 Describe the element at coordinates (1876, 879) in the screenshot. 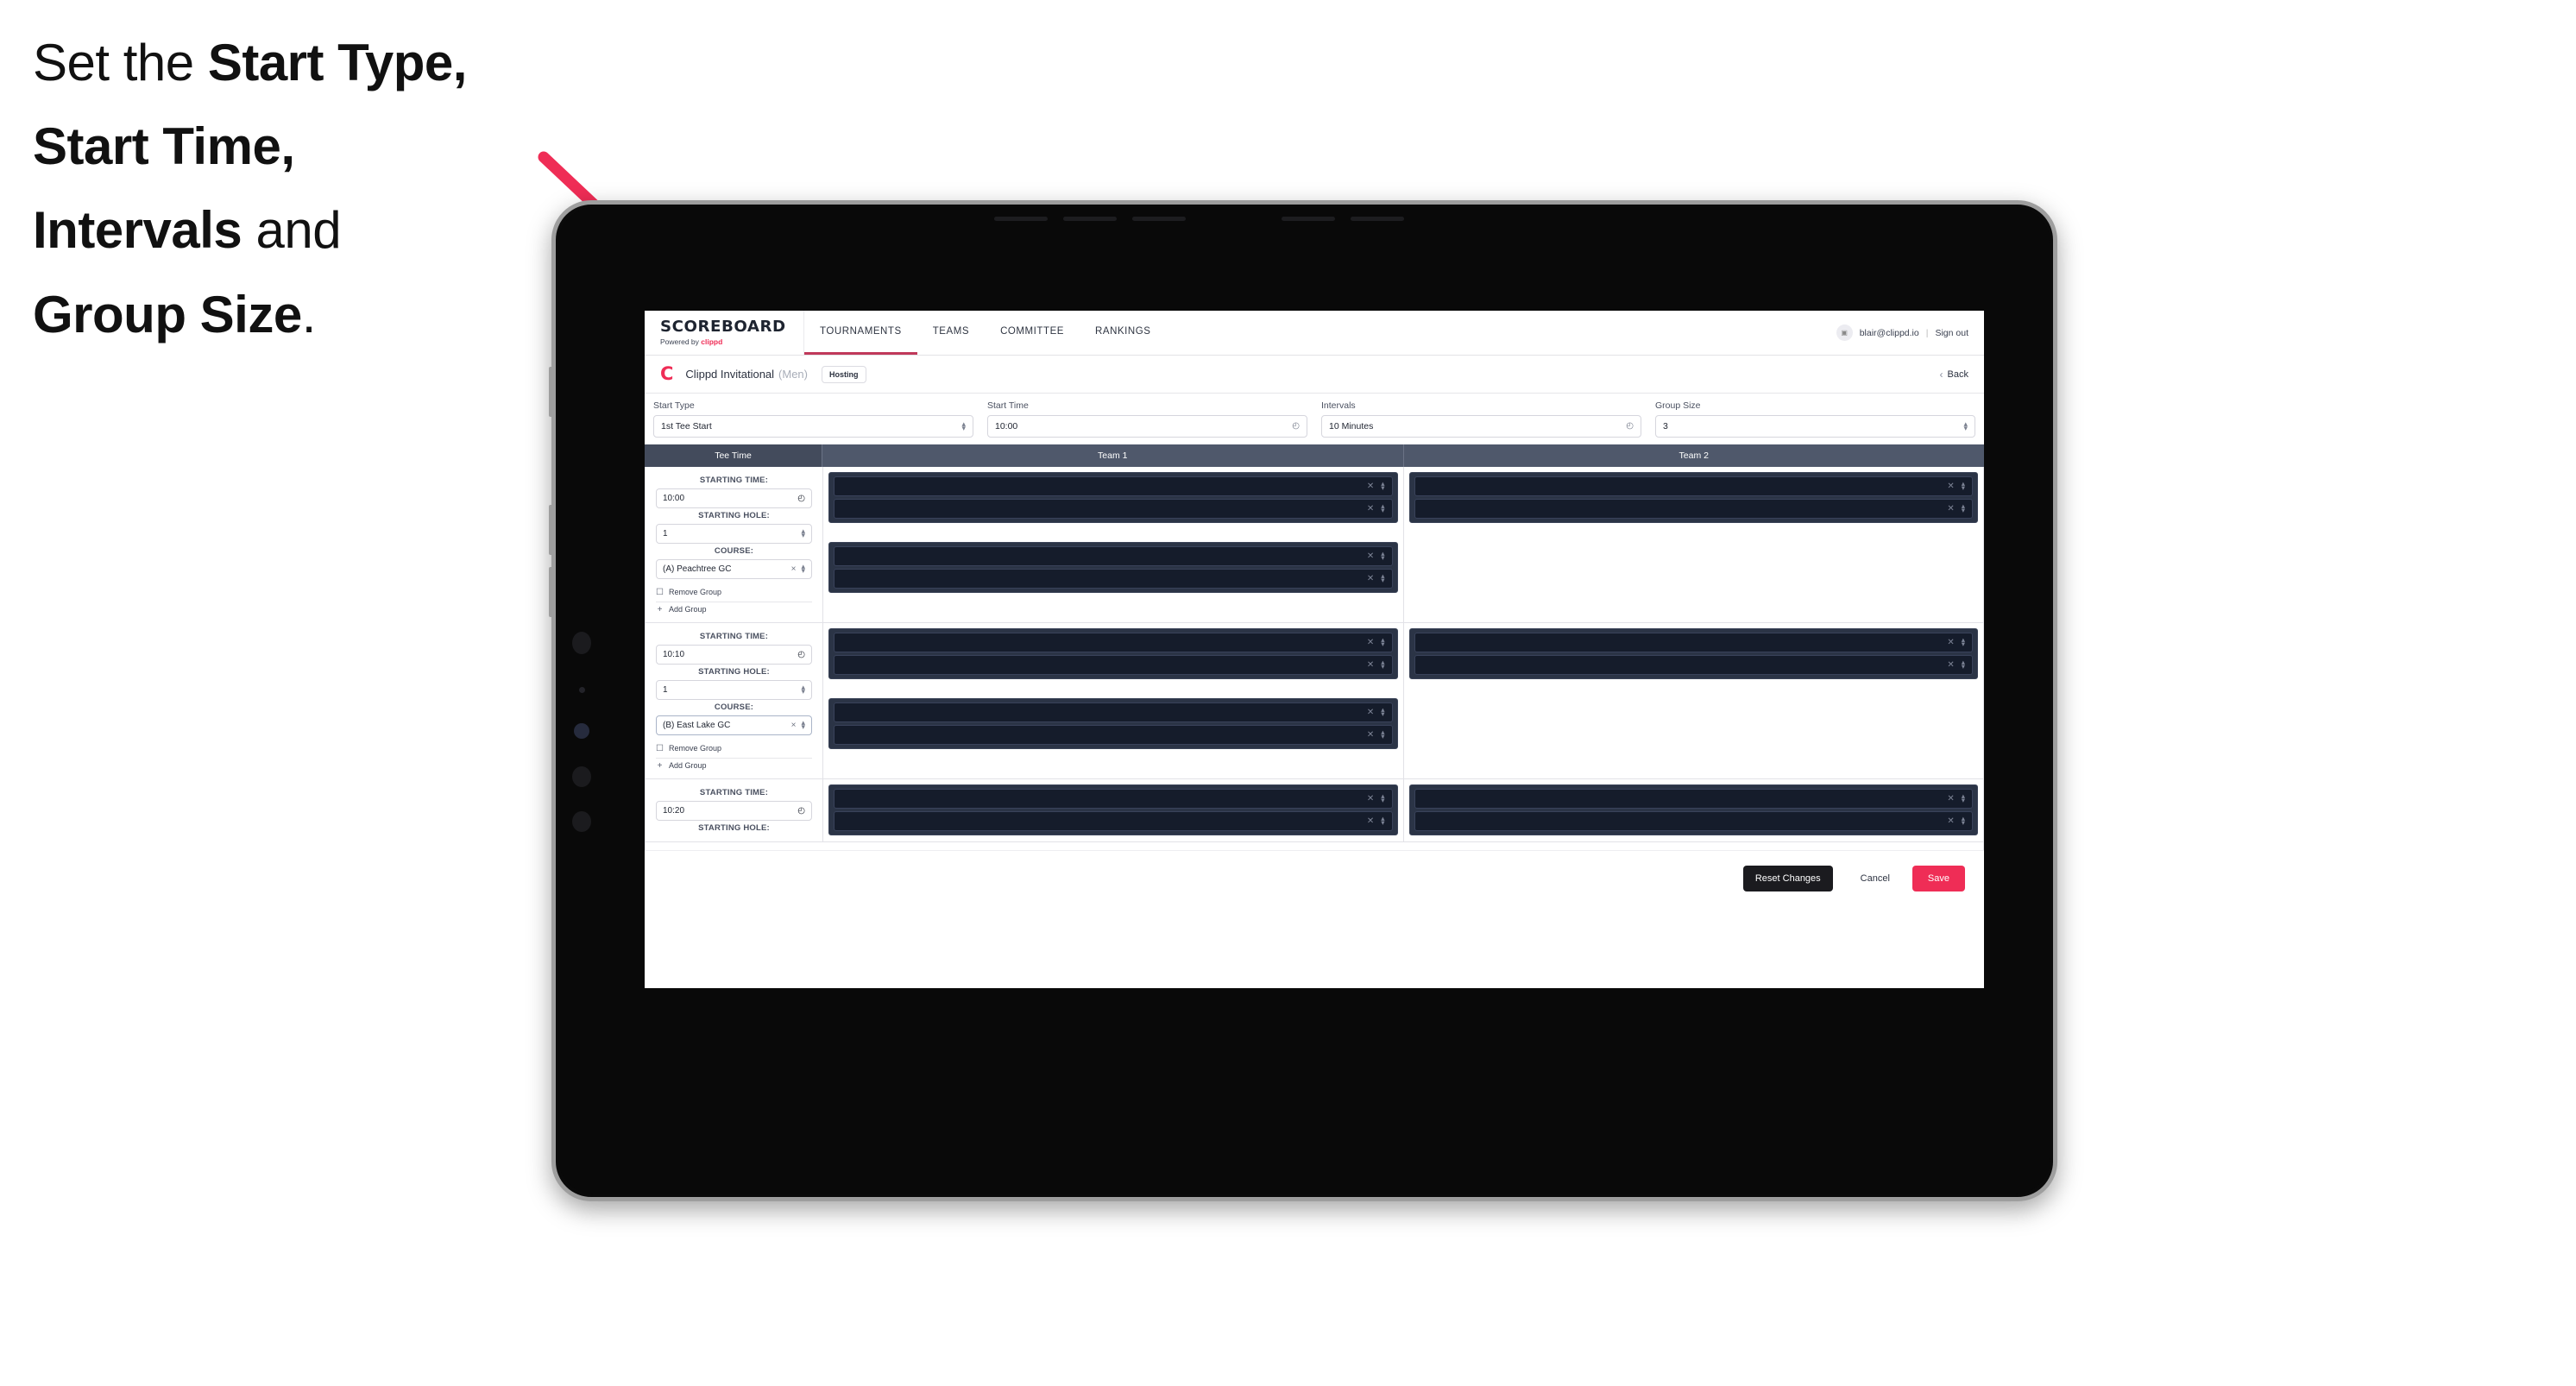

I see `cancel-button: Cancel` at that location.